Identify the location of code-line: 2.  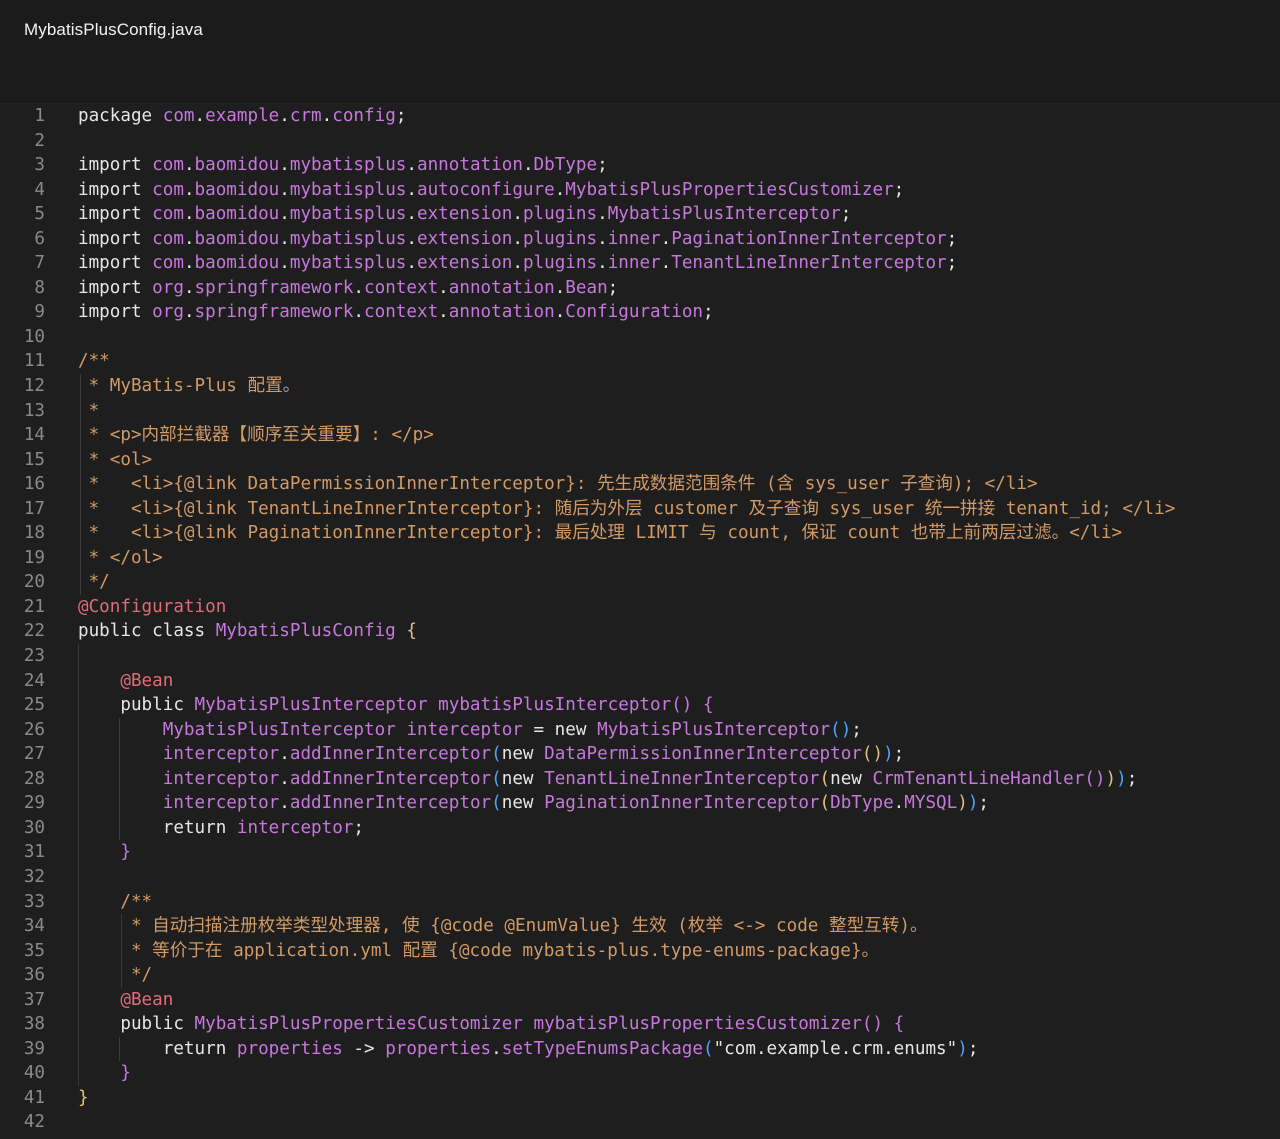
(640, 141).